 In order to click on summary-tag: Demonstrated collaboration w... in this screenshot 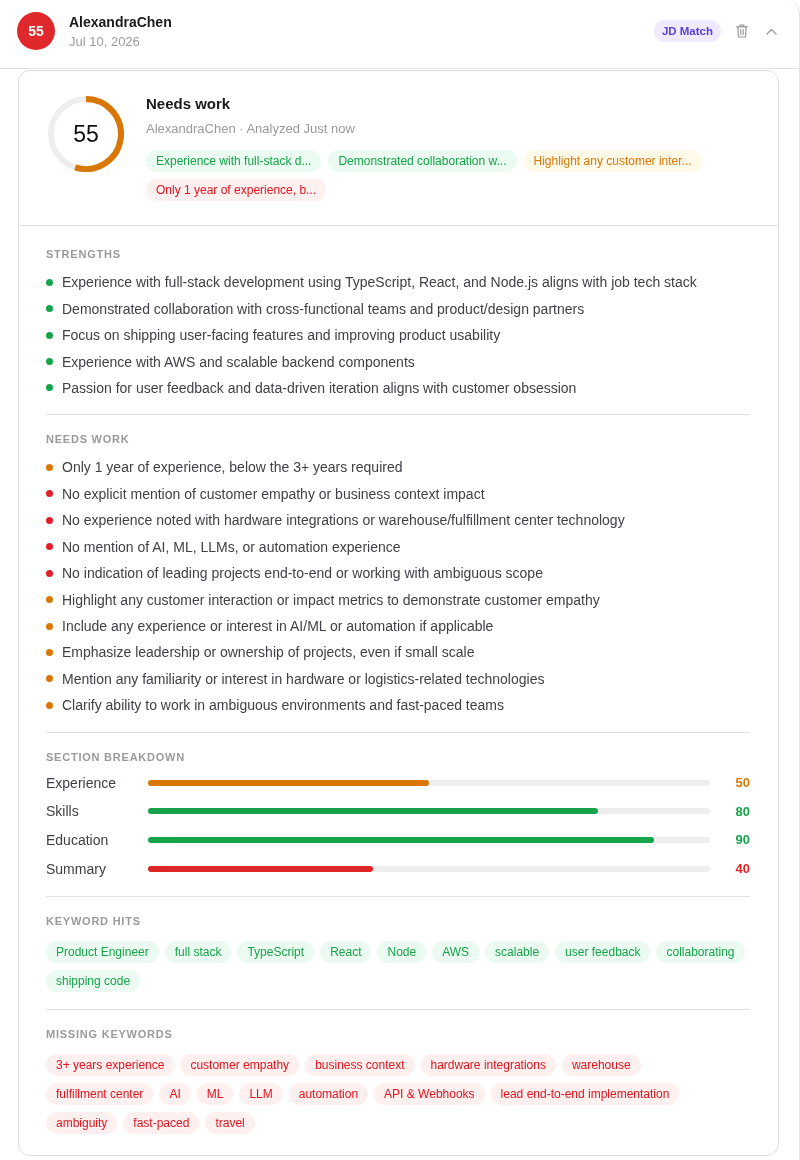, I will do `click(422, 161)`.